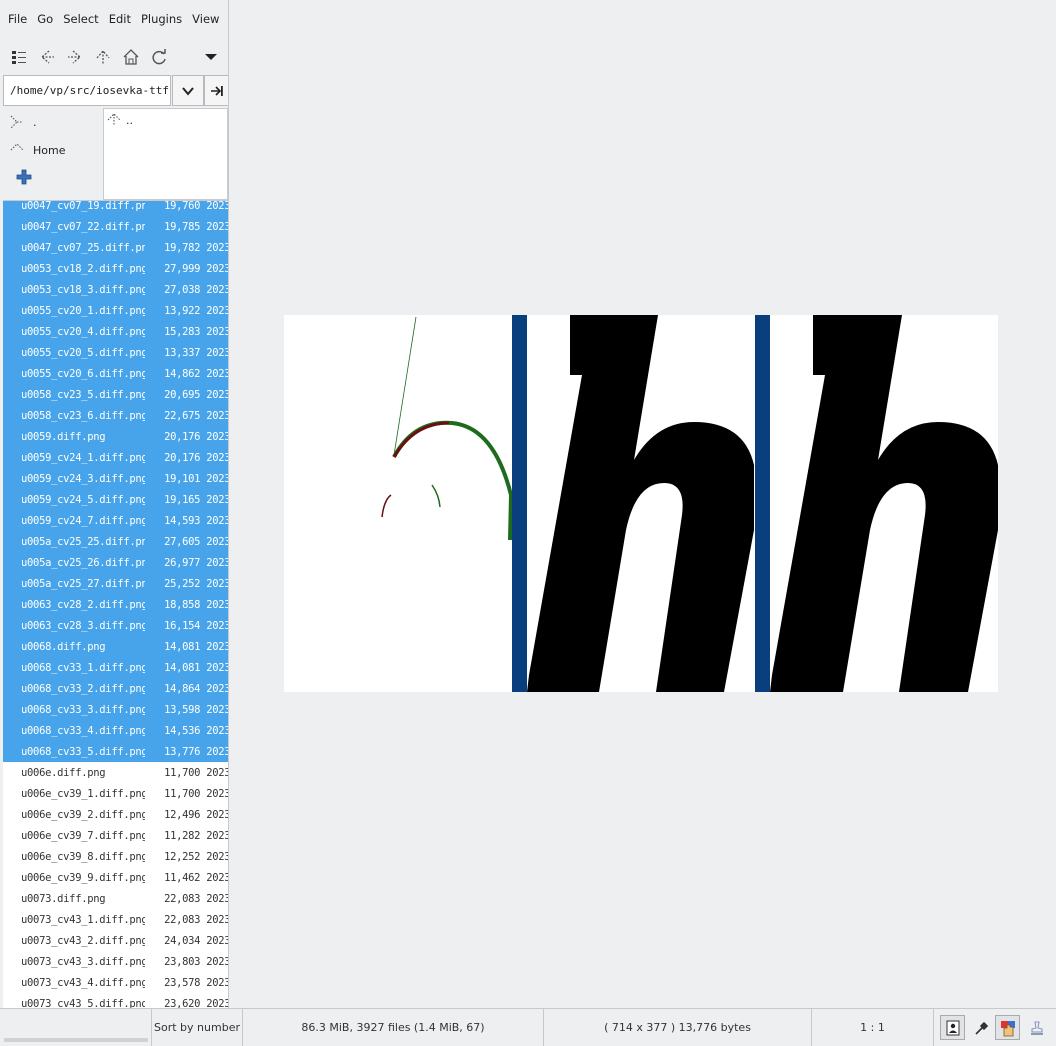  I want to click on file-row: u006e_cv39_1.diff.png 11,700 2023, so click(115, 793).